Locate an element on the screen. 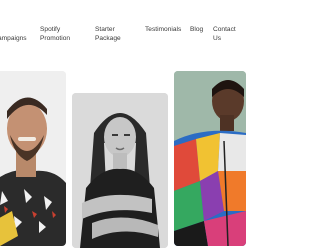 Image resolution: width=320 pixels, height=248 pixels. nav-link-campaigns: l ampaigns is located at coordinates (13, 34).